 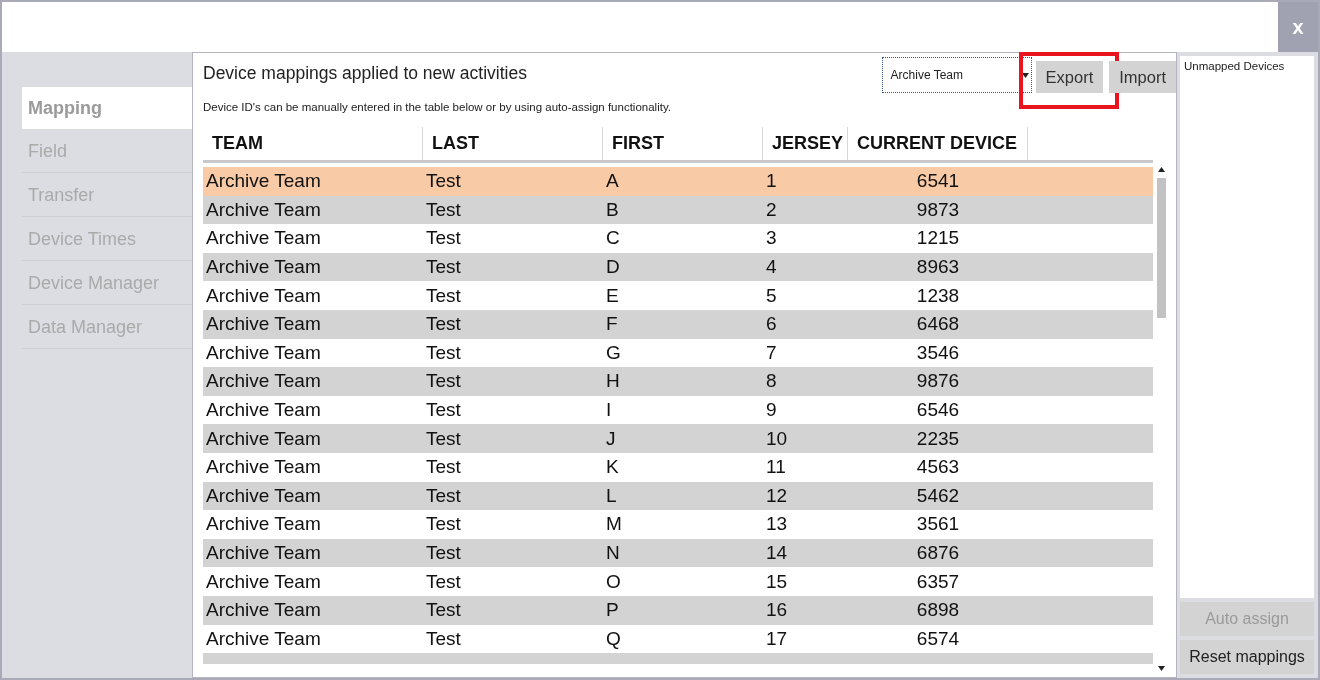 I want to click on table-cell-text: K, so click(x=612, y=467).